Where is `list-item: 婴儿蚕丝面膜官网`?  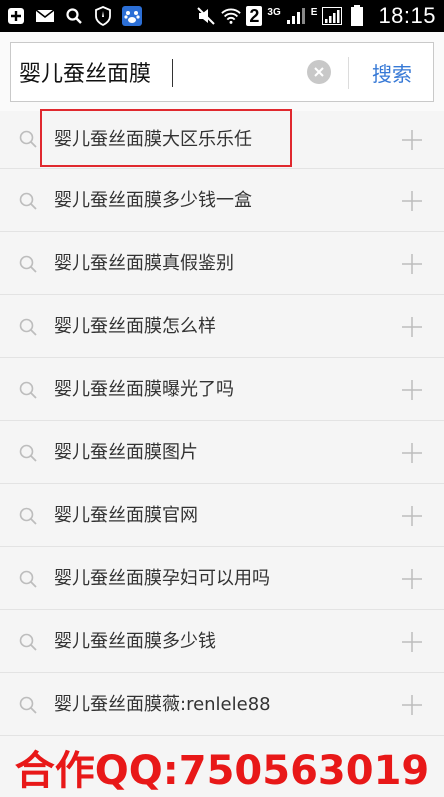
list-item: 婴儿蚕丝面膜官网 is located at coordinates (222, 515).